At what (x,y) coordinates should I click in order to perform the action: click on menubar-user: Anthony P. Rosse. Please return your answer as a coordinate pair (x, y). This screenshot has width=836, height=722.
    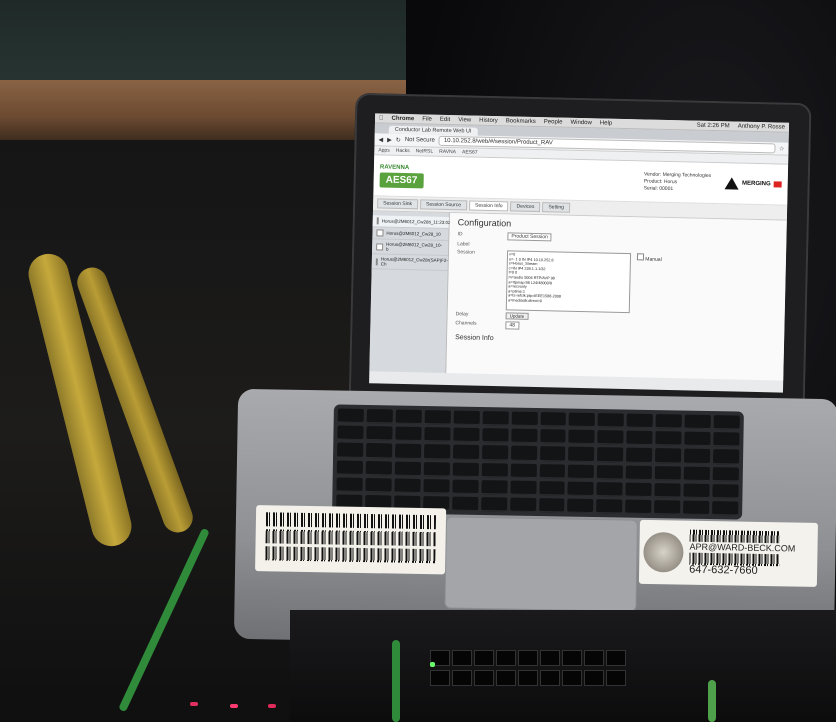
    Looking at the image, I should click on (761, 126).